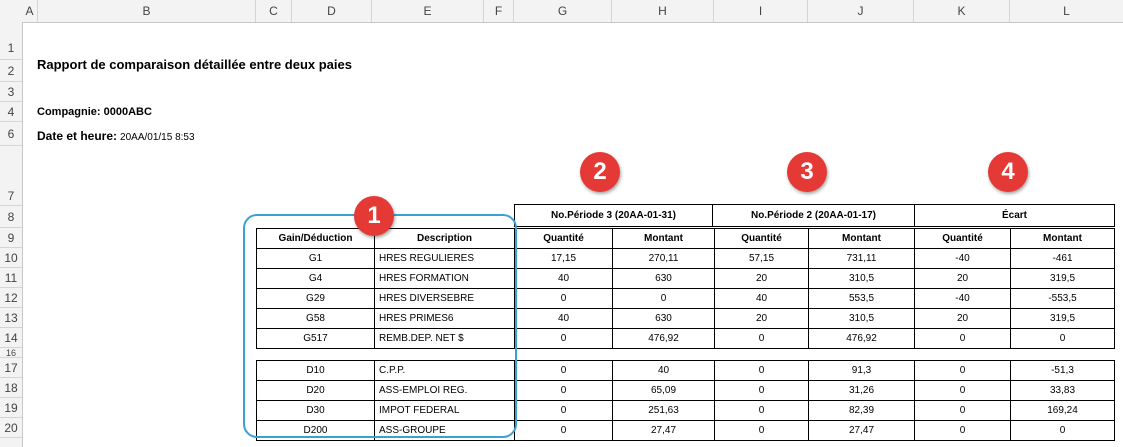  I want to click on column-header-j: J, so click(861, 11).